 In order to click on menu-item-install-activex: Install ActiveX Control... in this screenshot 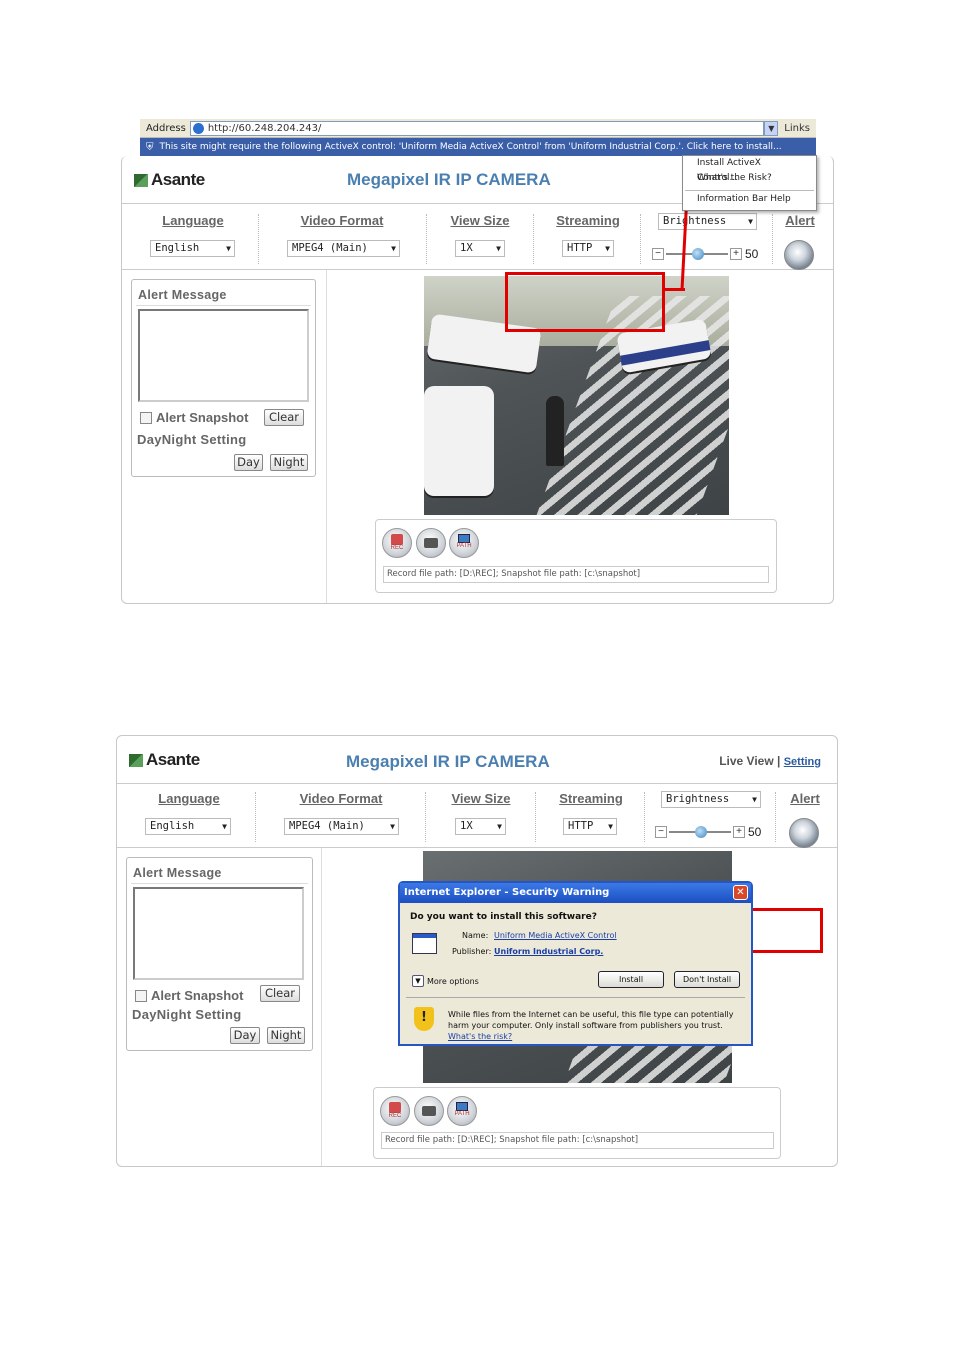, I will do `click(749, 169)`.